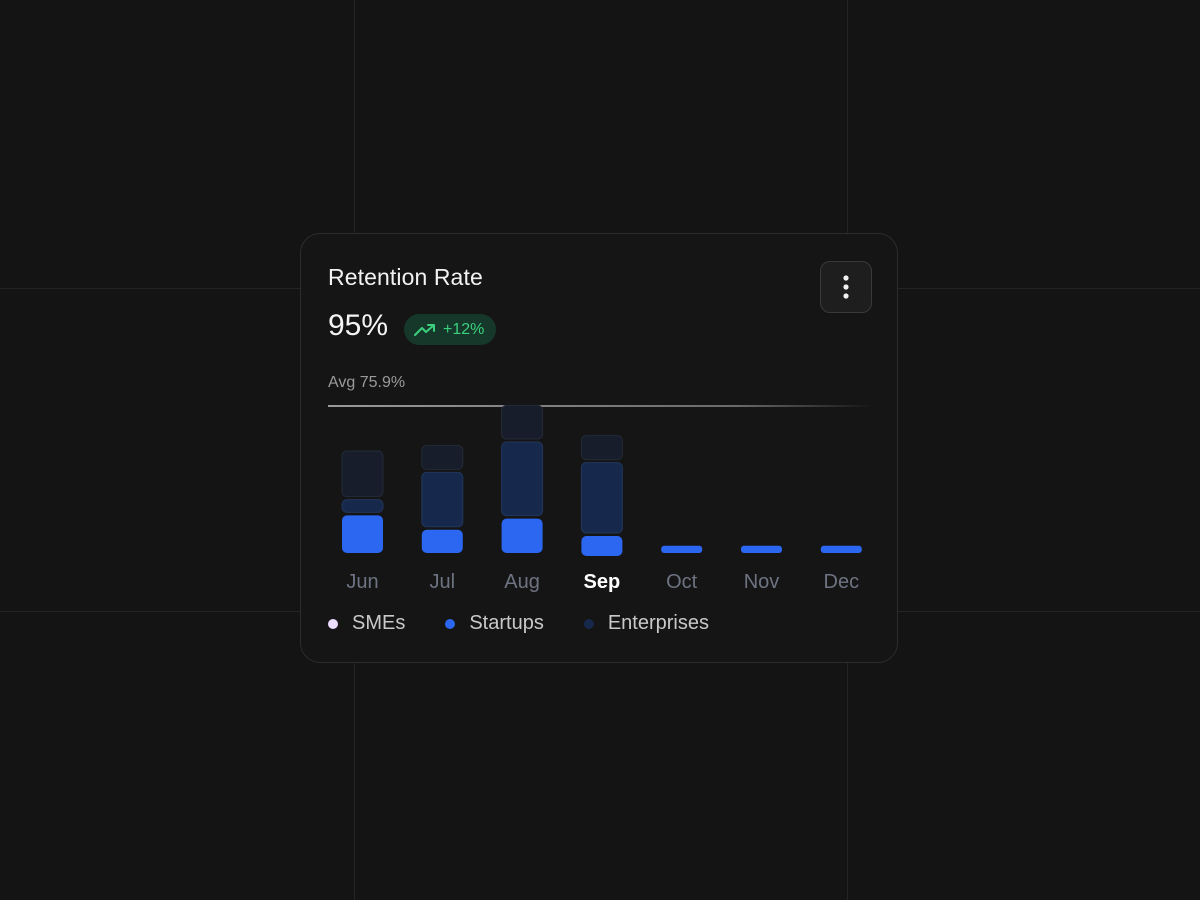 This screenshot has width=1200, height=900. I want to click on legend-label: Enterprises, so click(658, 623).